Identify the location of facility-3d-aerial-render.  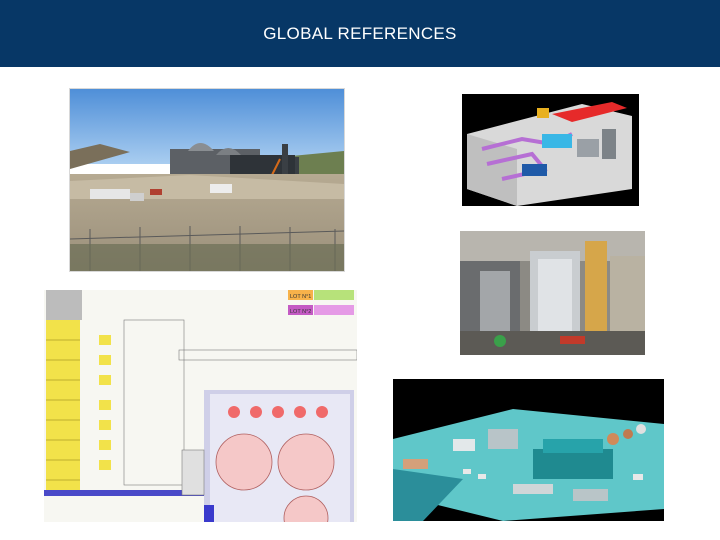
(528, 450).